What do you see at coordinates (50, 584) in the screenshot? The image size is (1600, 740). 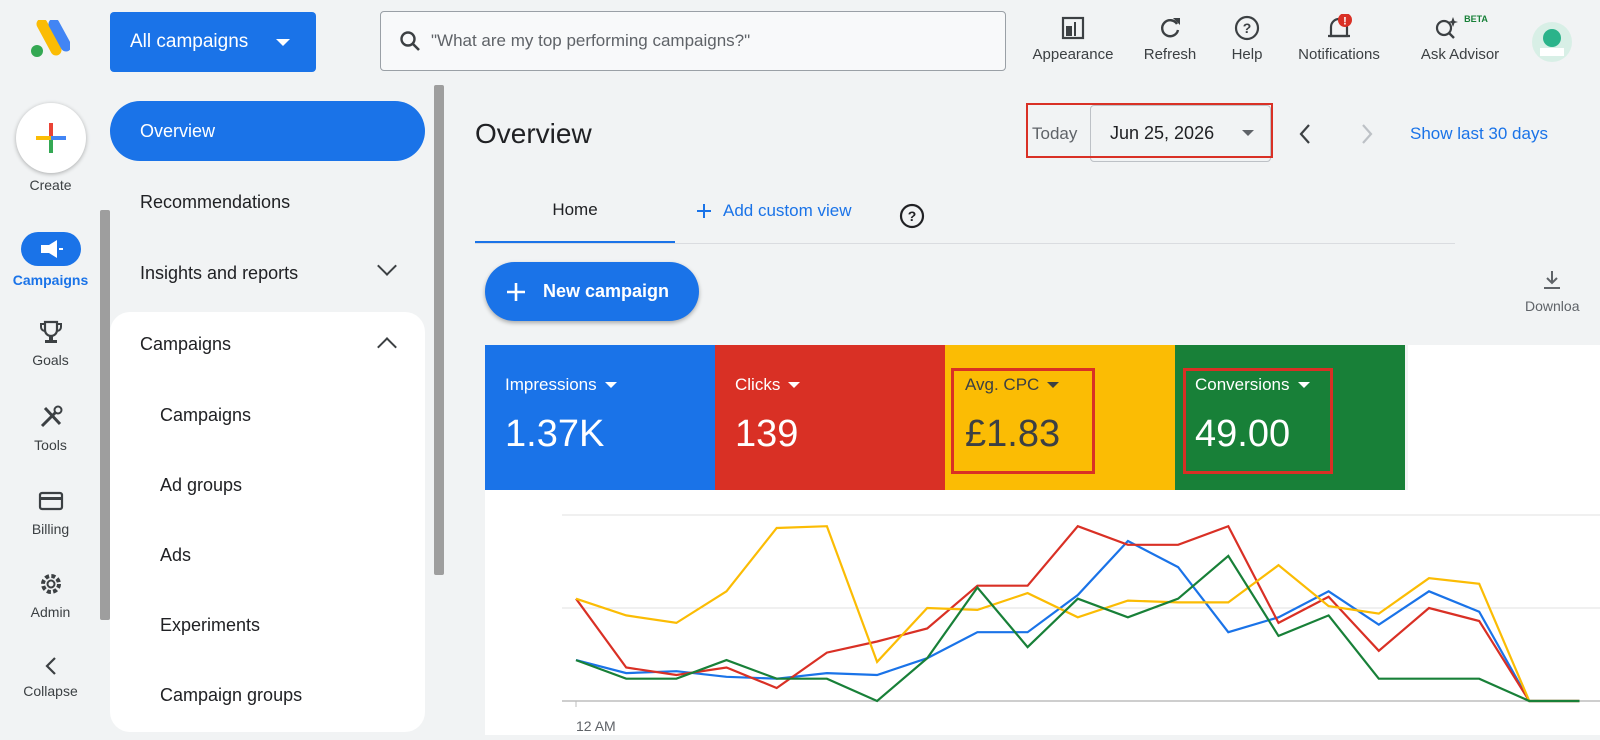 I see `gear-icon` at bounding box center [50, 584].